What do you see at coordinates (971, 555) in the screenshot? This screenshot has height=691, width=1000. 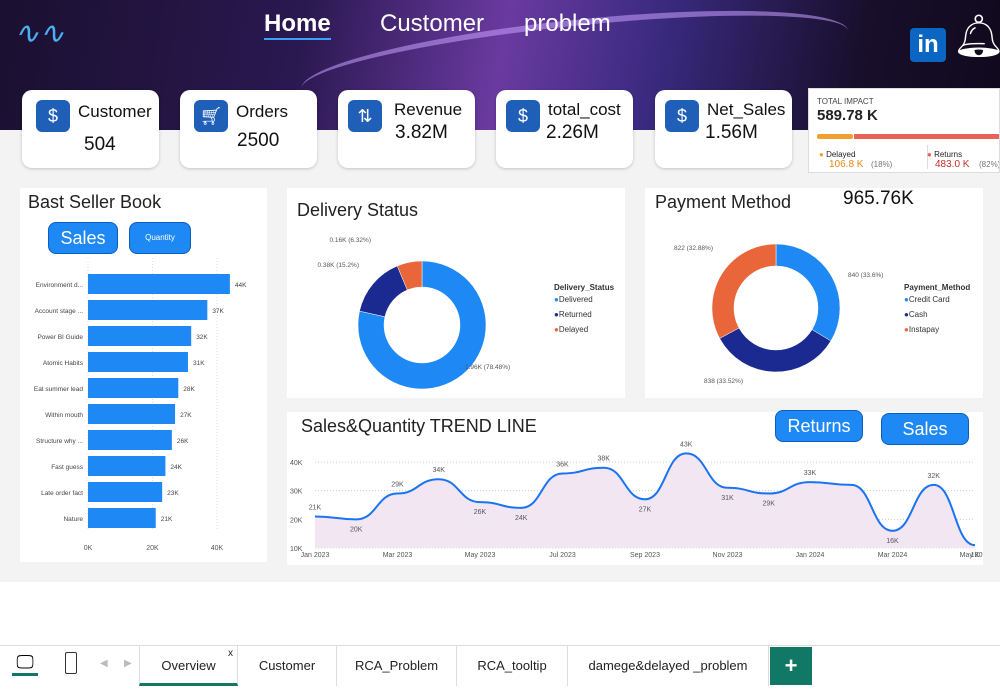 I see `x-tick-label: May 2024` at bounding box center [971, 555].